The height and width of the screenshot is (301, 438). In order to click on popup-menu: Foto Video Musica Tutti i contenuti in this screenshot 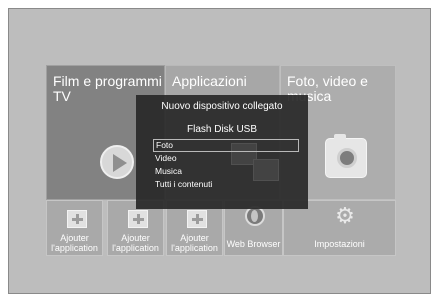, I will do `click(226, 165)`.